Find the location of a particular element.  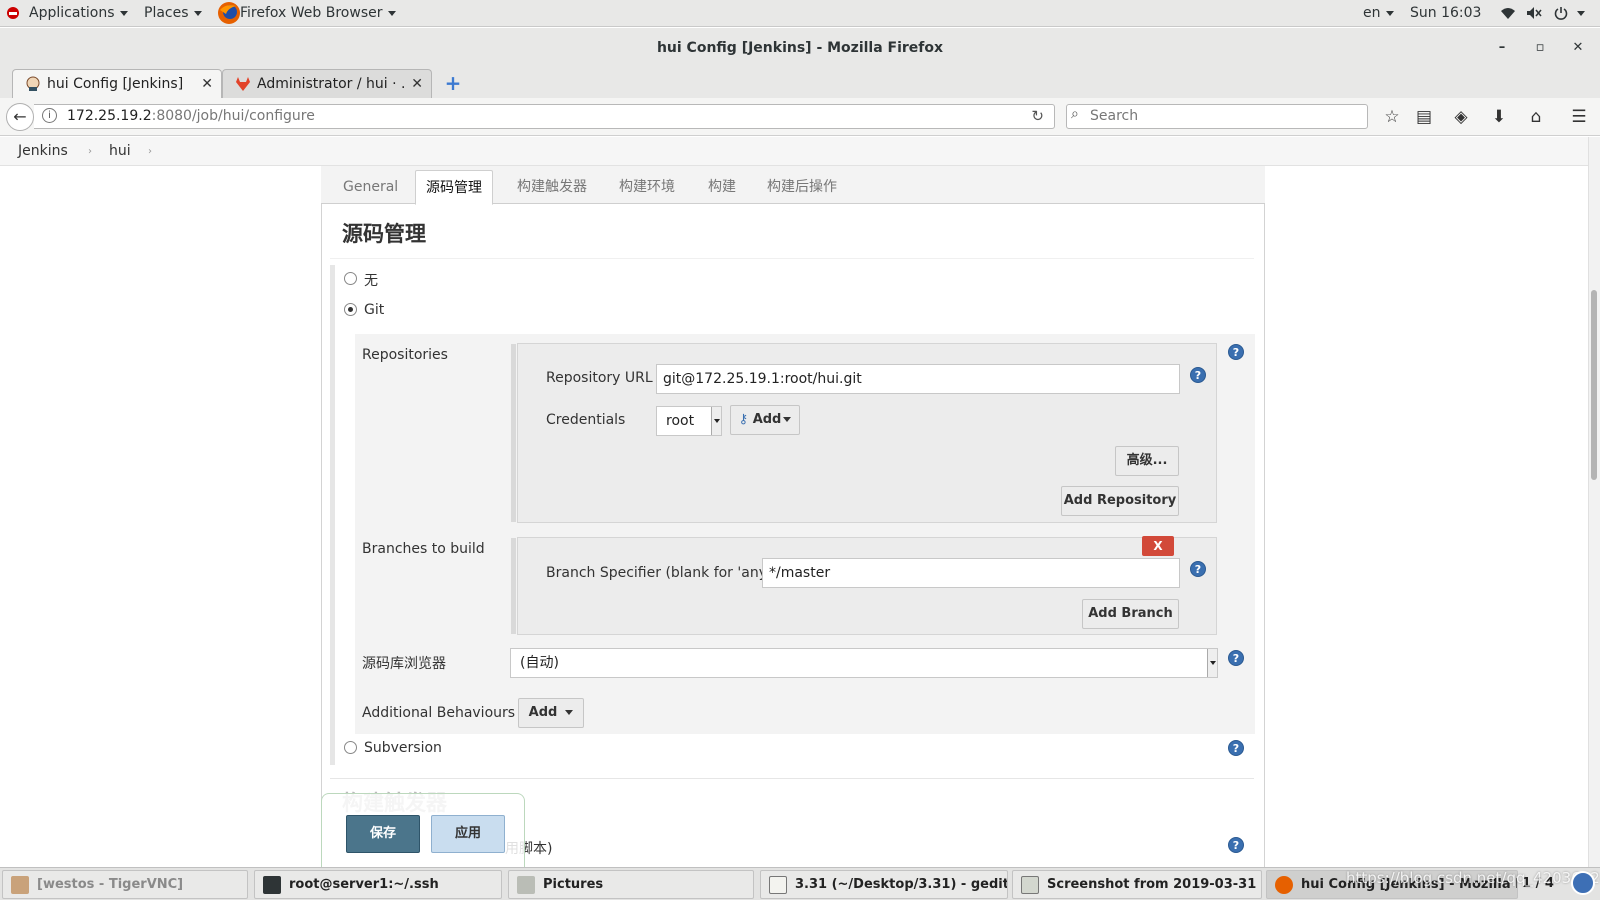

taskbar-item-label: [westos - TigerVNC] is located at coordinates (110, 884).